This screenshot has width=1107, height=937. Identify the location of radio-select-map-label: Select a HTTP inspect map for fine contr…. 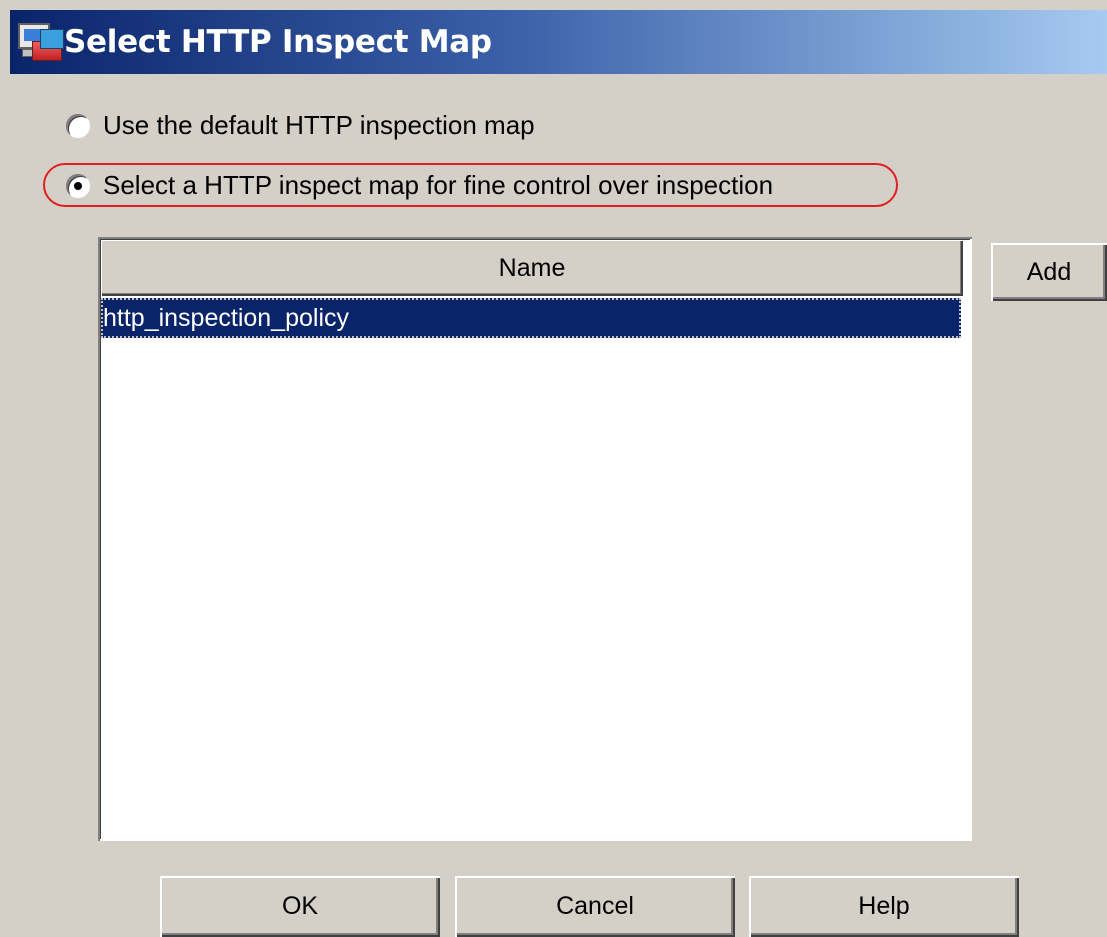
(438, 185).